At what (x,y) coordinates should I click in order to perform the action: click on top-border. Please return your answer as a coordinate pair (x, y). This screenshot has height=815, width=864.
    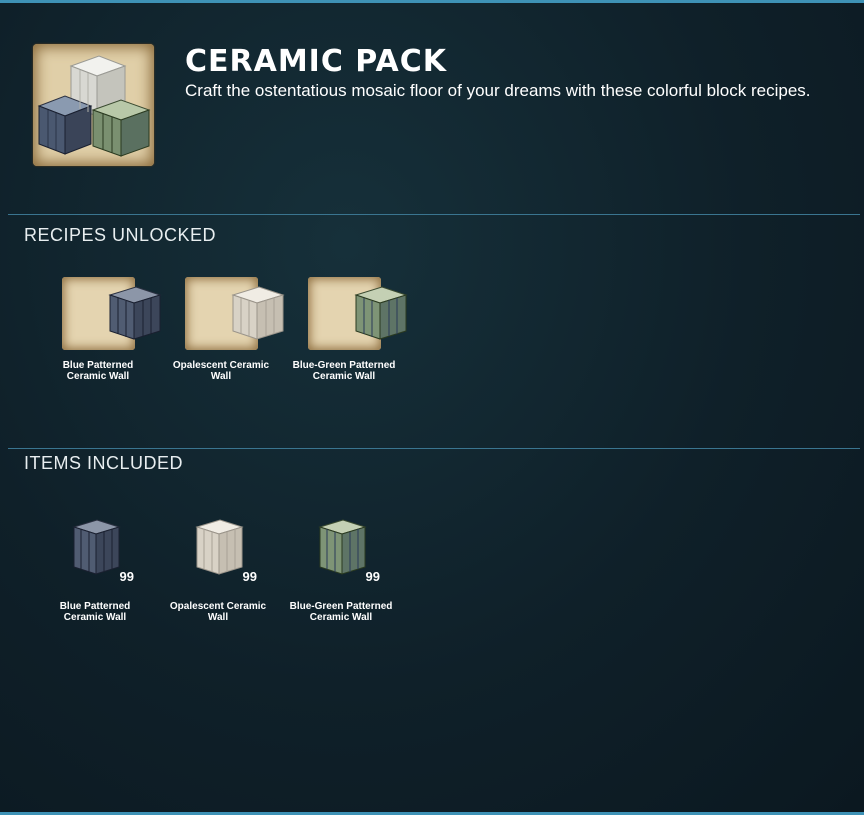
    Looking at the image, I should click on (432, 1).